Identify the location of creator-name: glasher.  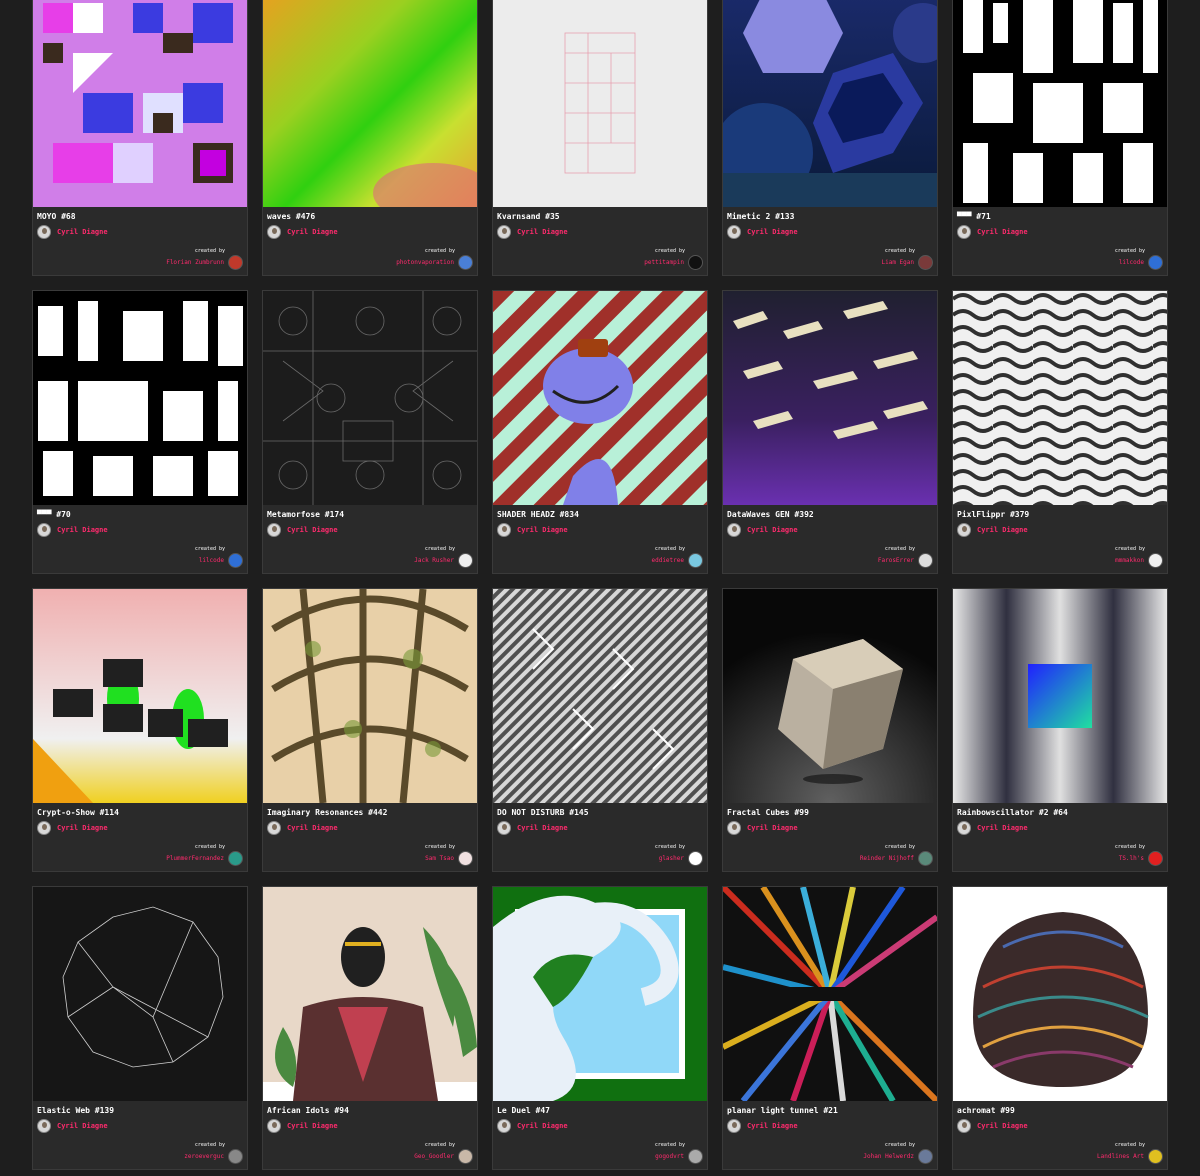
(671, 858).